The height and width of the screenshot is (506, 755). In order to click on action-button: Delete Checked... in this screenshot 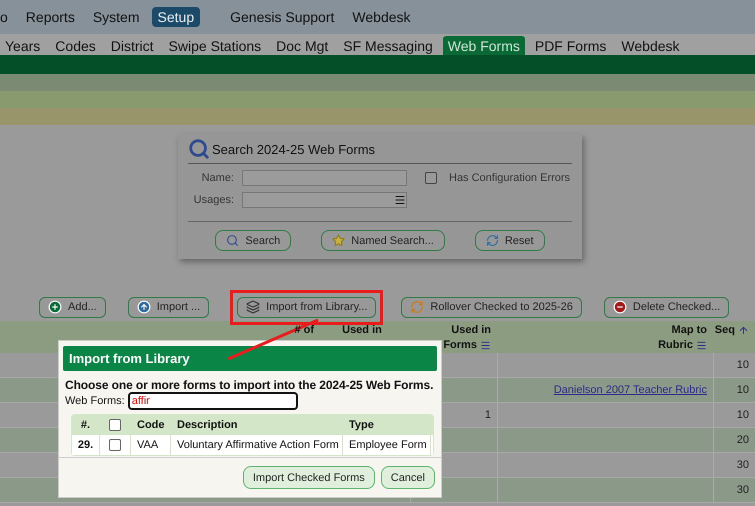, I will do `click(667, 307)`.